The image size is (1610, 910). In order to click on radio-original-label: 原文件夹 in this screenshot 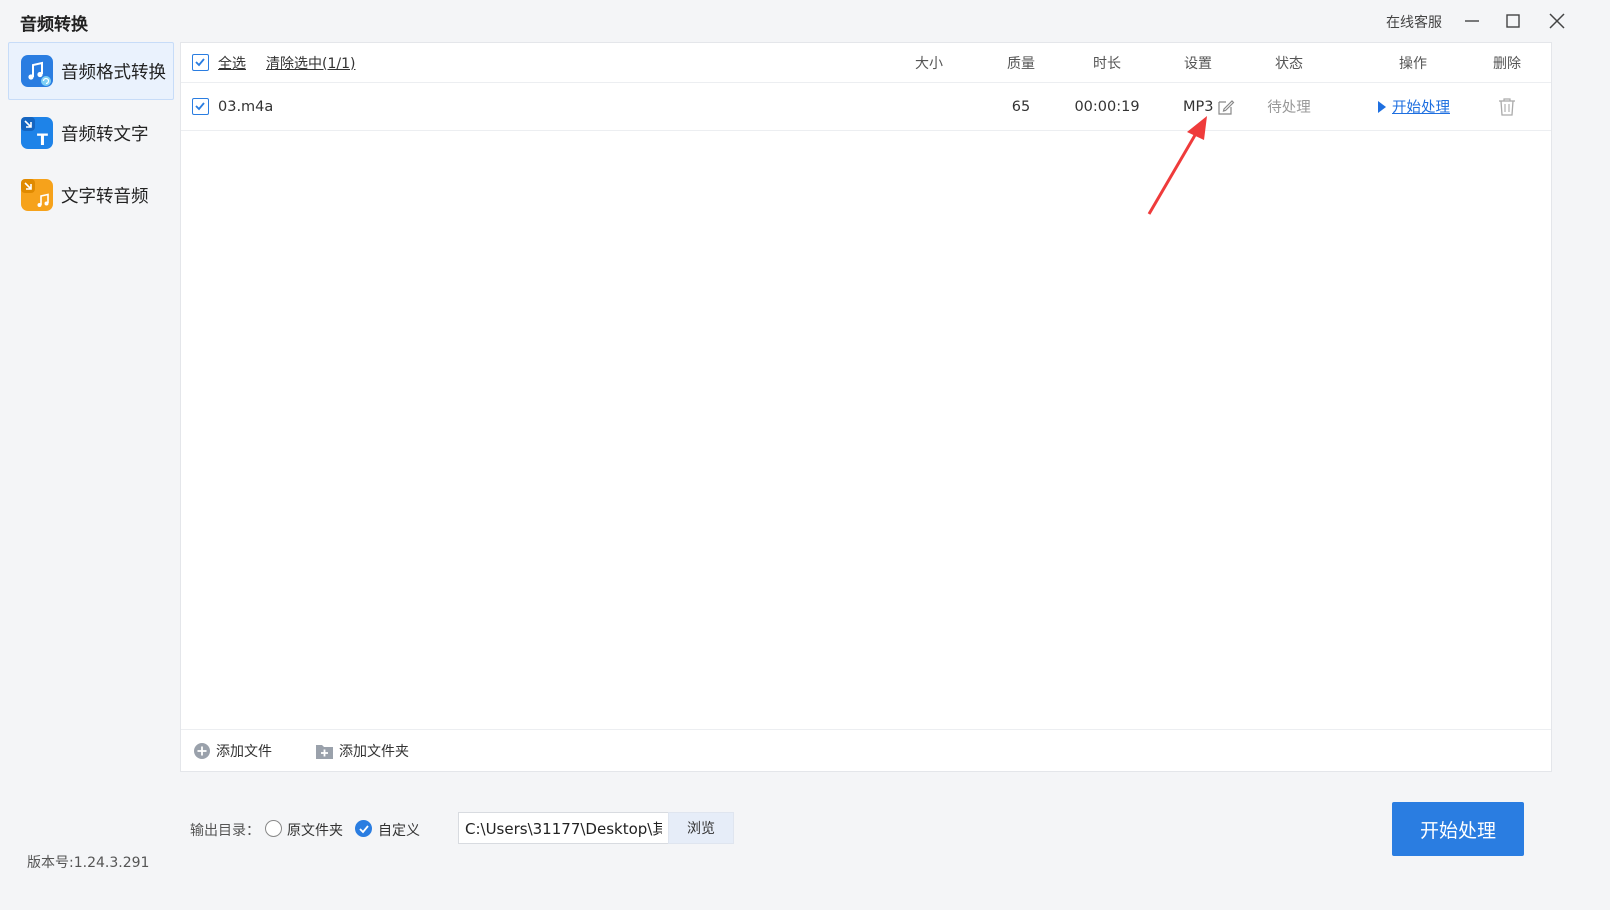, I will do `click(315, 830)`.